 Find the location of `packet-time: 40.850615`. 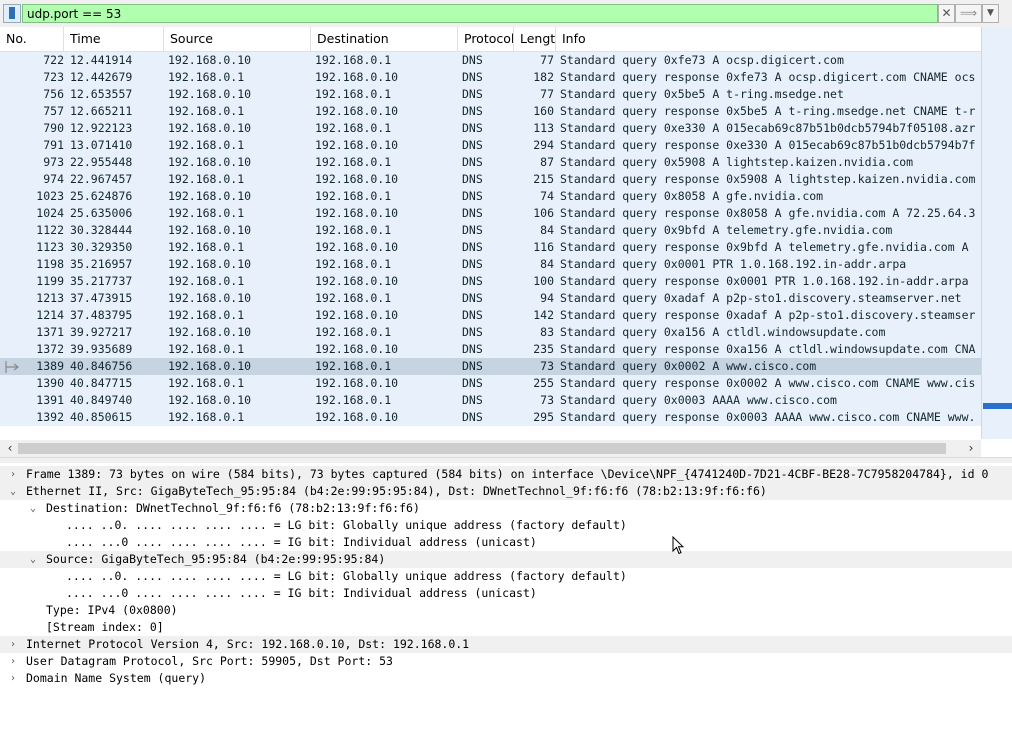

packet-time: 40.850615 is located at coordinates (101, 417).